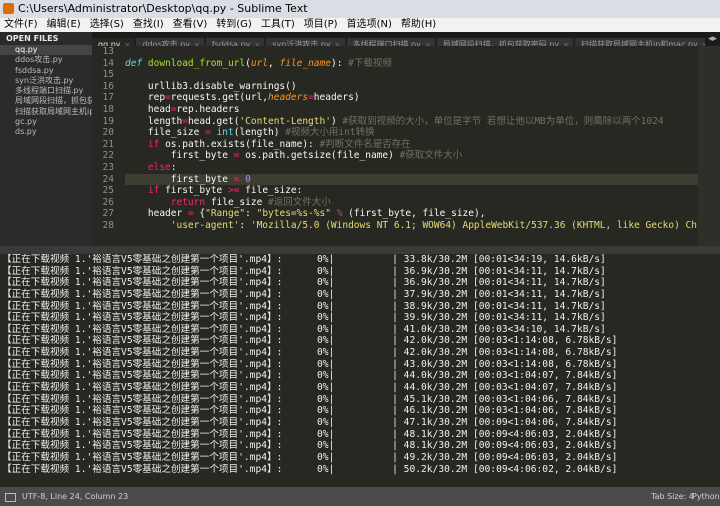 This screenshot has height=506, width=720. I want to click on minimap, so click(709, 146).